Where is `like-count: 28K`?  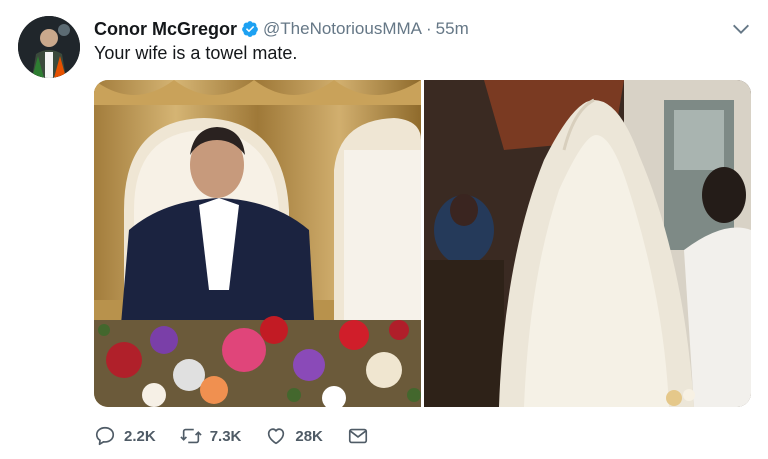
like-count: 28K is located at coordinates (309, 436).